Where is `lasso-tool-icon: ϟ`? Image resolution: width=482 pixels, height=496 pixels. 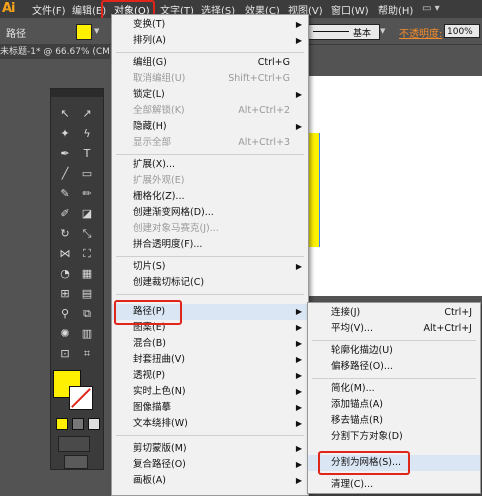
lasso-tool-icon: ϟ is located at coordinates (87, 134).